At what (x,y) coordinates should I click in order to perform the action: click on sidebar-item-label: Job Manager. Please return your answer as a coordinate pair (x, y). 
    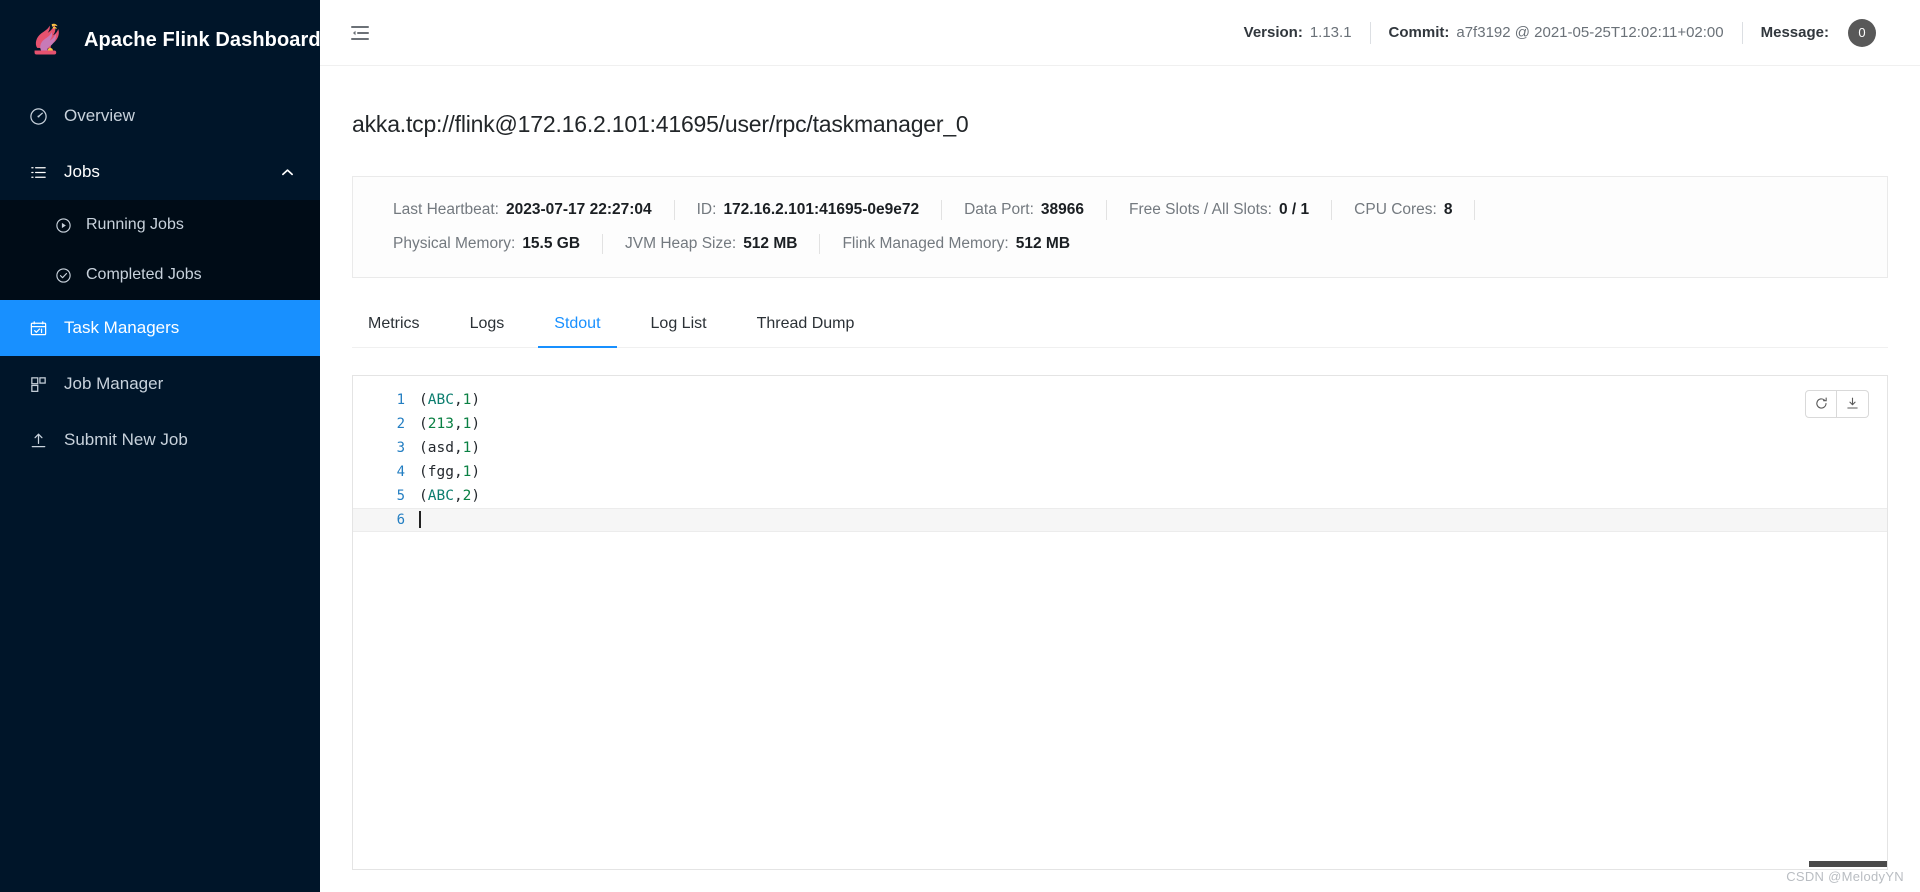
    Looking at the image, I should click on (114, 383).